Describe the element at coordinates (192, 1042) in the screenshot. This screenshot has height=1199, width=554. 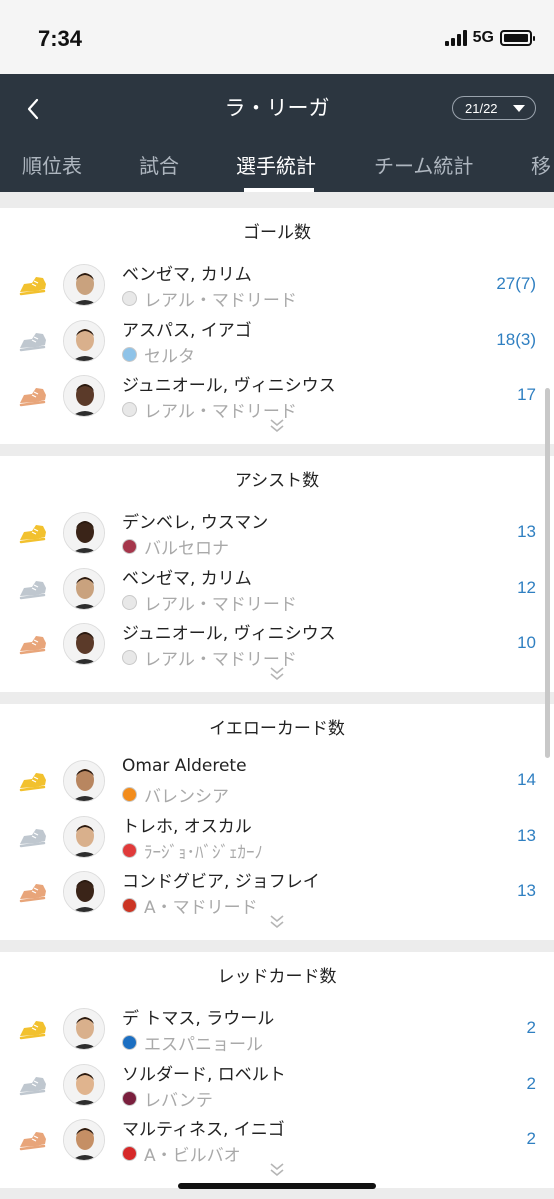
I see `team-info: エスパニョール` at that location.